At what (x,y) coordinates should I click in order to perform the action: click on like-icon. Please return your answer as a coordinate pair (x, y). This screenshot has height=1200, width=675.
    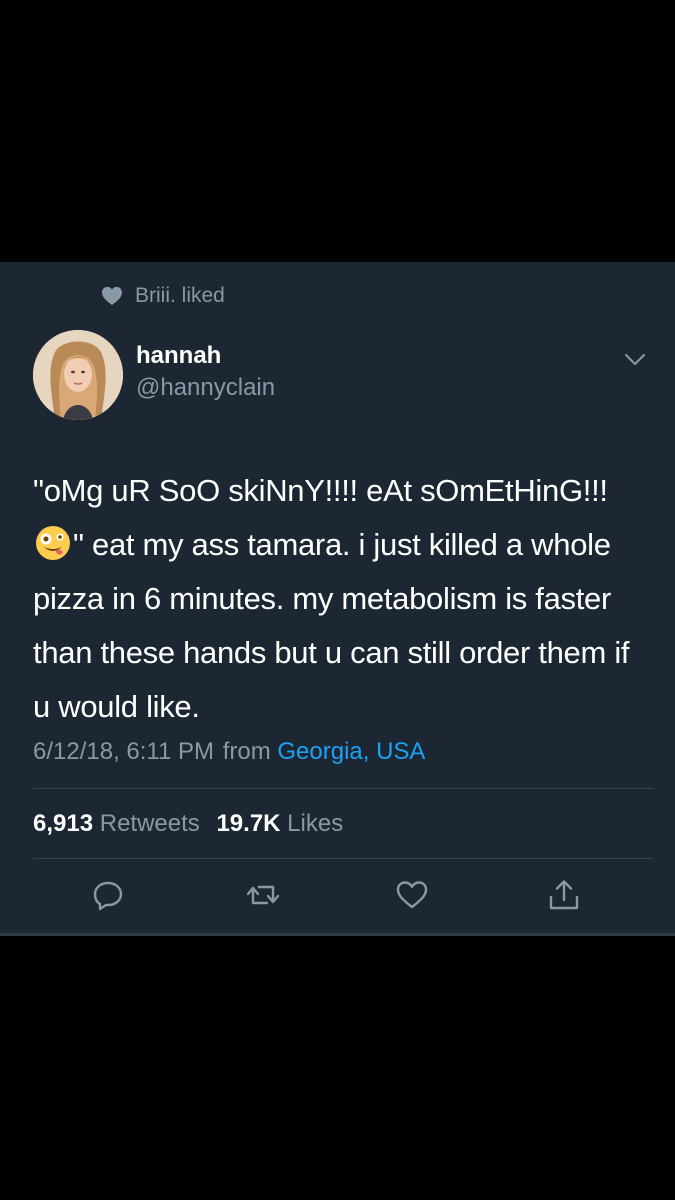
    Looking at the image, I should click on (412, 895).